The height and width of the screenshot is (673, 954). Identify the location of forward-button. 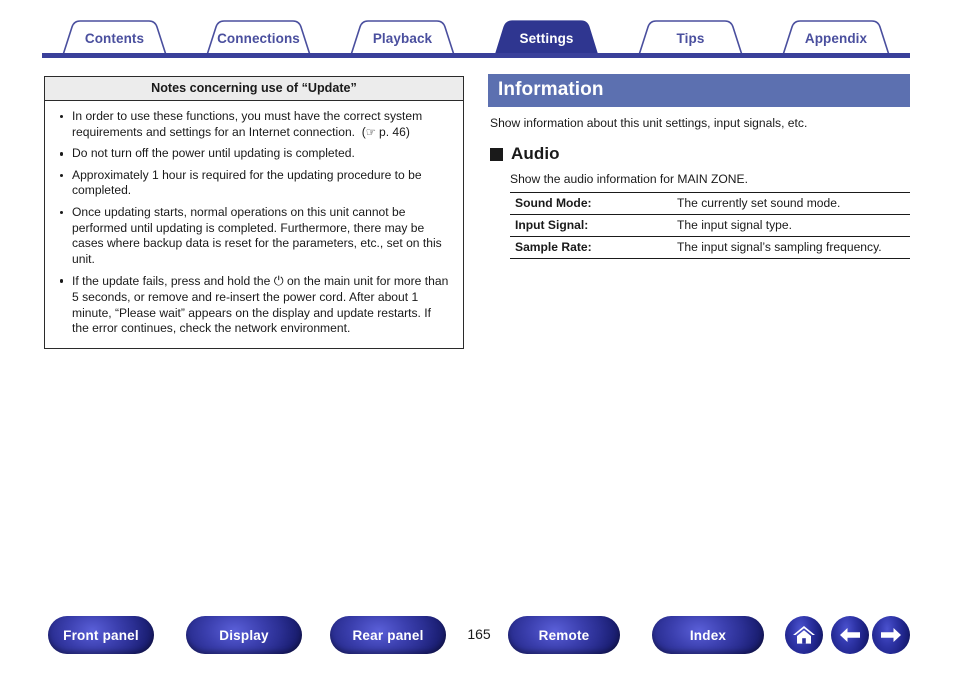
(891, 635).